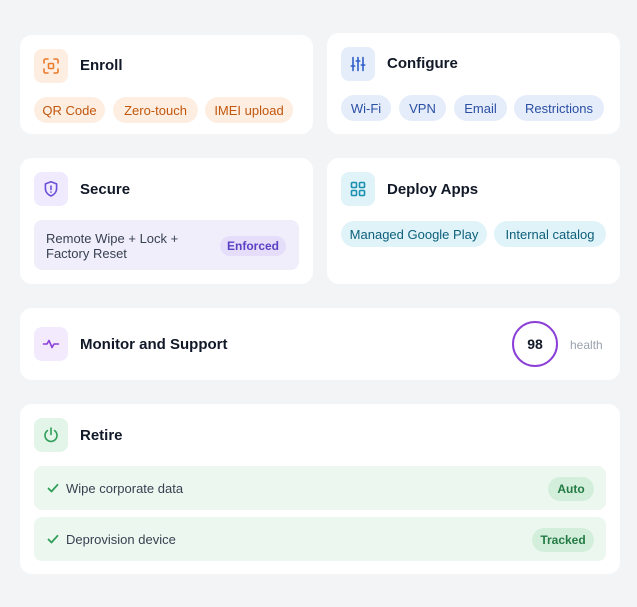 The image size is (637, 607). What do you see at coordinates (422, 108) in the screenshot?
I see `tag-vpn: VPN` at bounding box center [422, 108].